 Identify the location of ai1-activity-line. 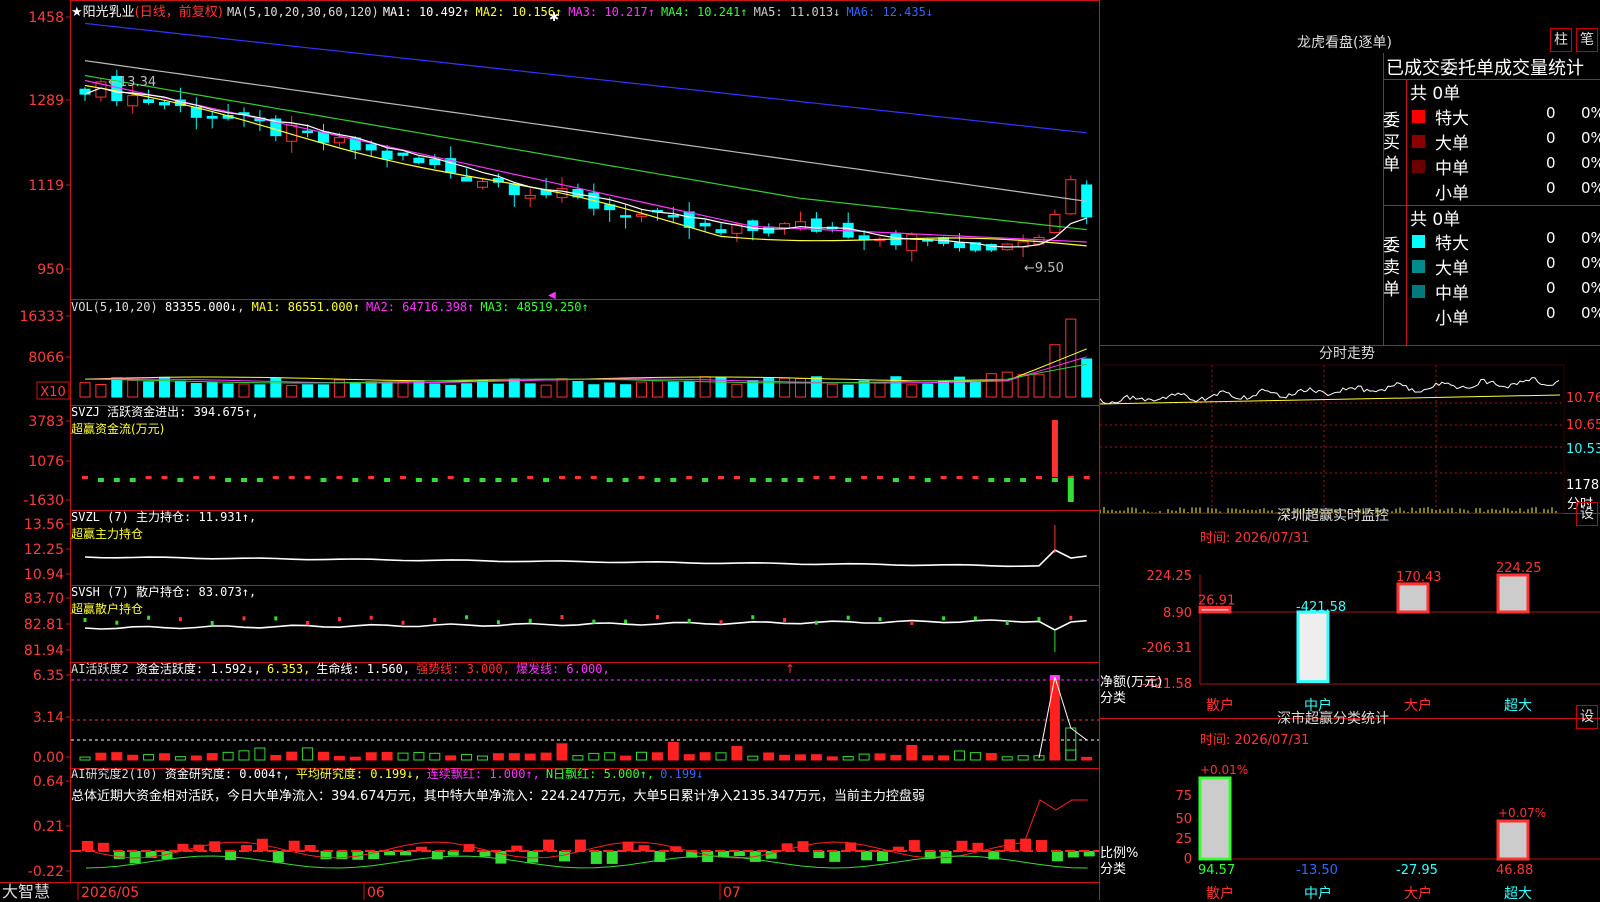
(1063, 717).